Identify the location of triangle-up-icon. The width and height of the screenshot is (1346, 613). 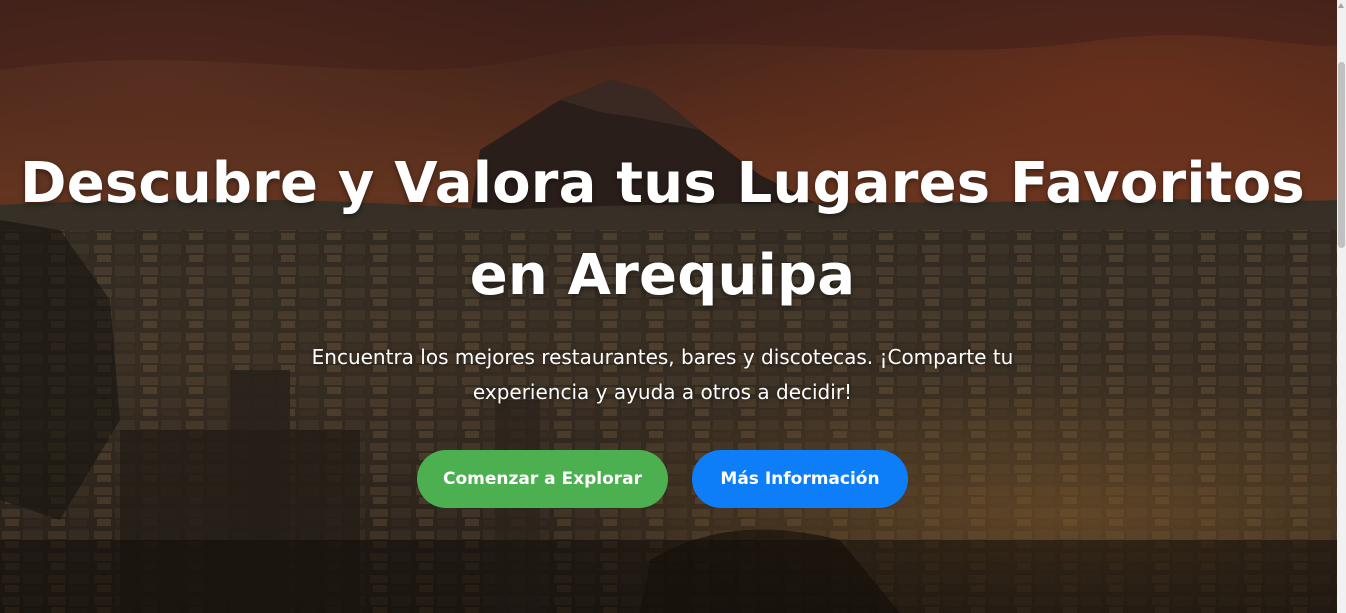
(1341, 5).